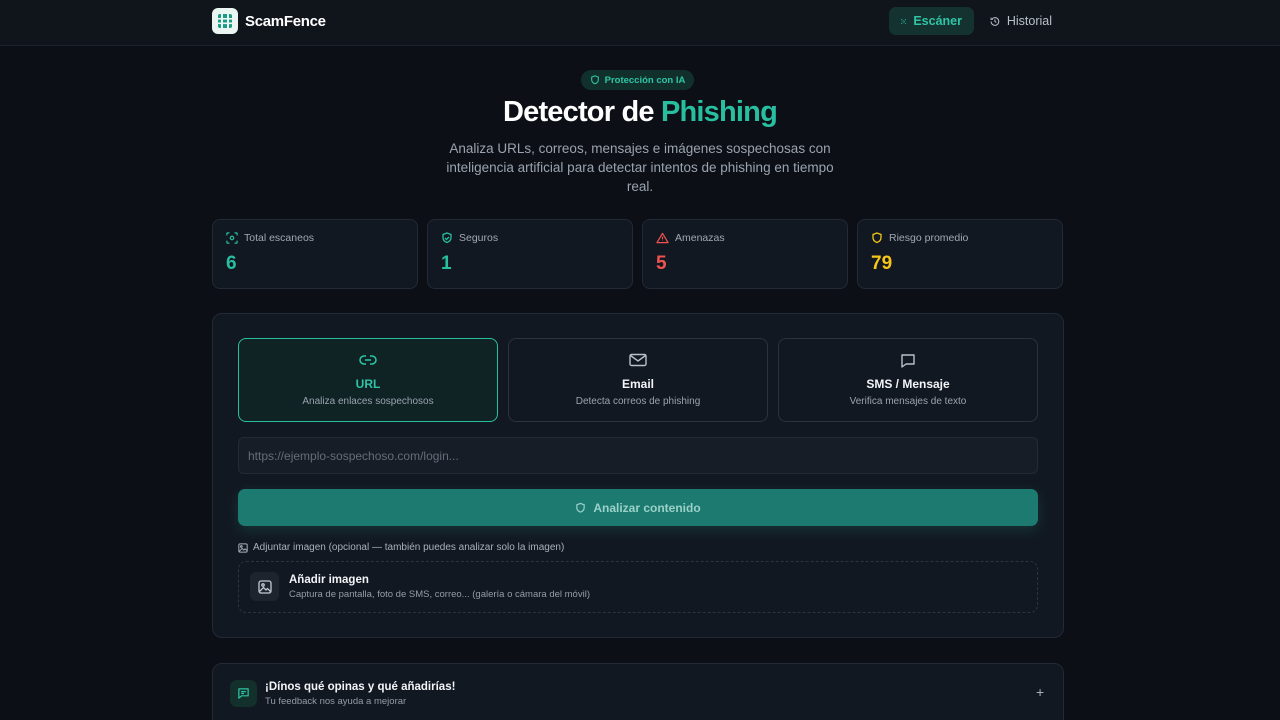  I want to click on stat-value: 6, so click(231, 263).